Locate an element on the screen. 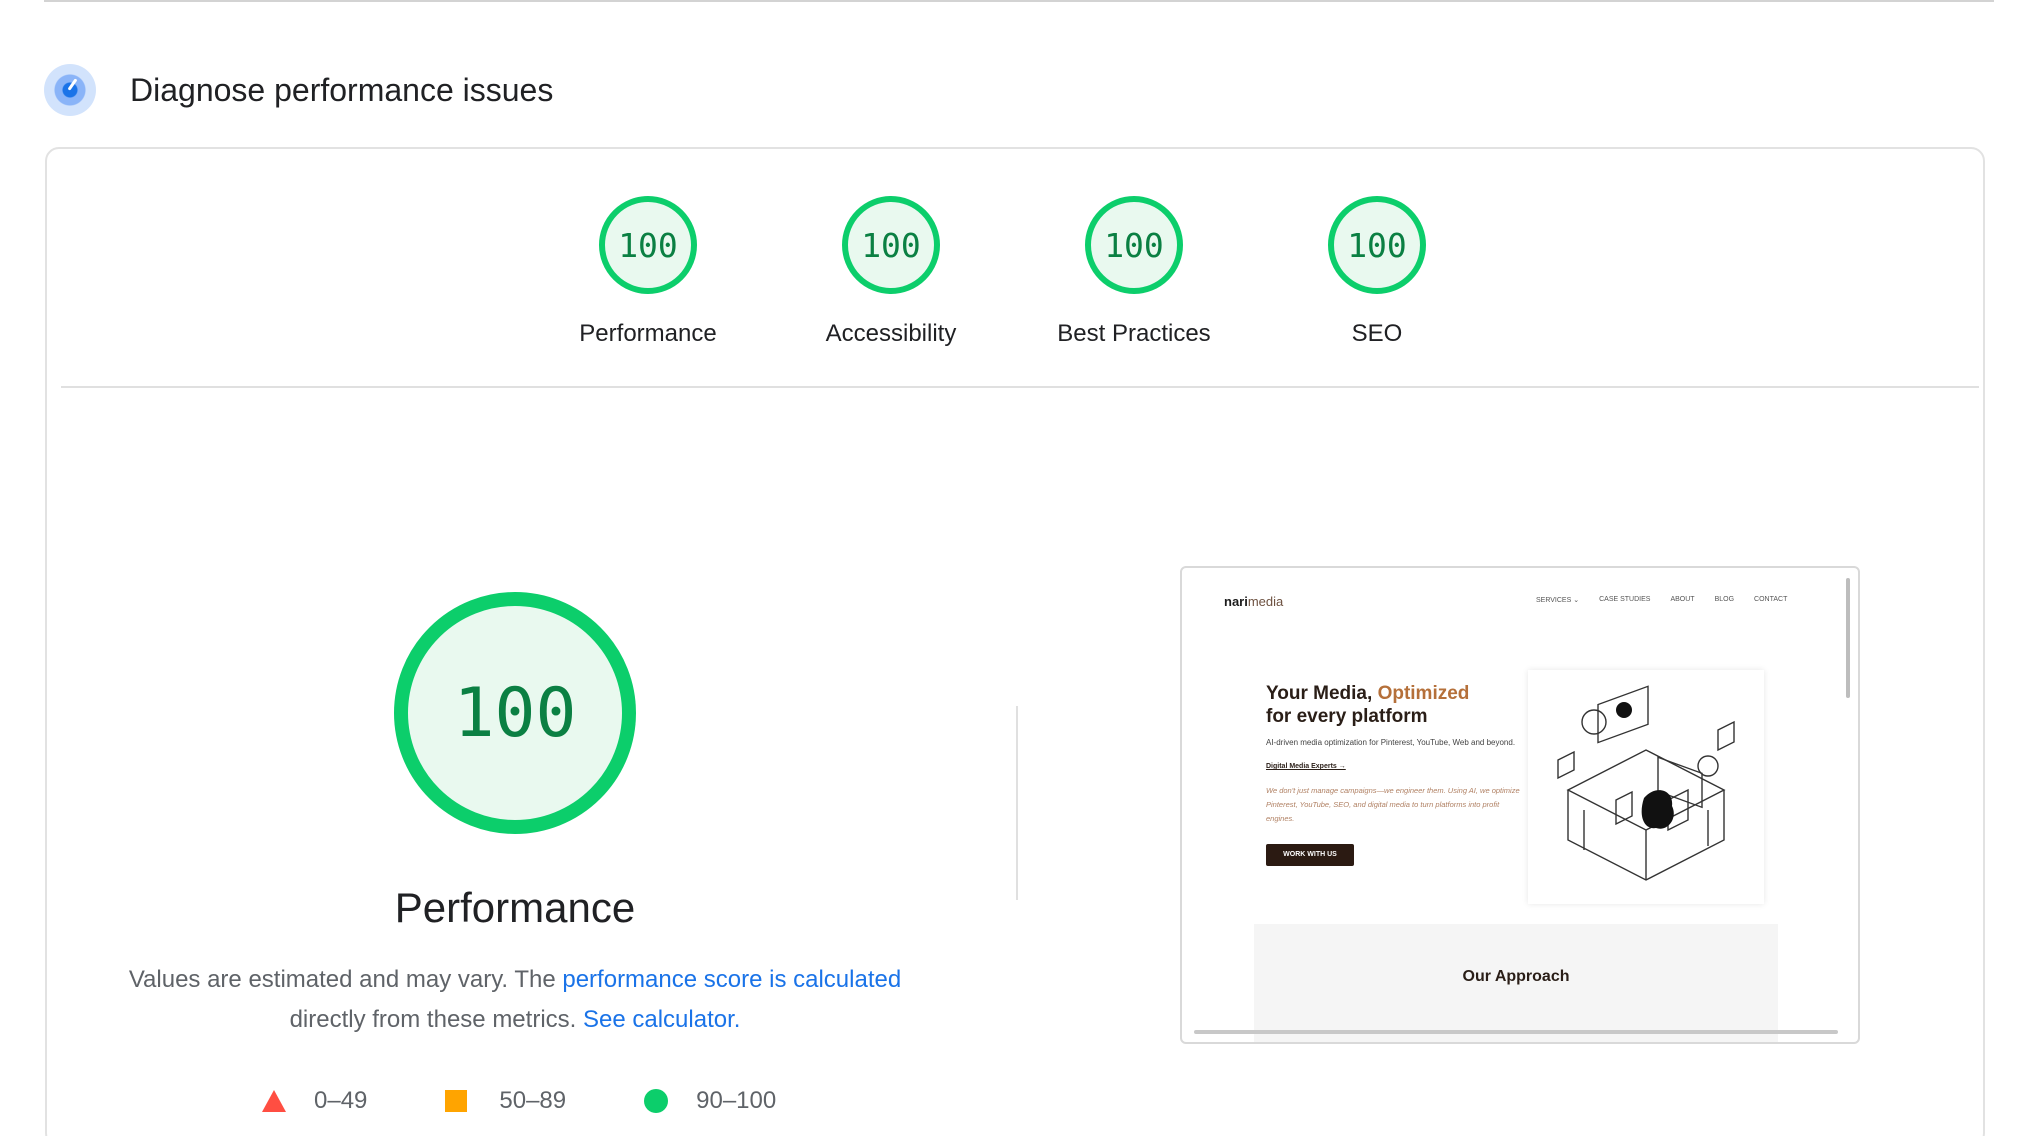 This screenshot has height=1136, width=2028. triangle-icon is located at coordinates (274, 1101).